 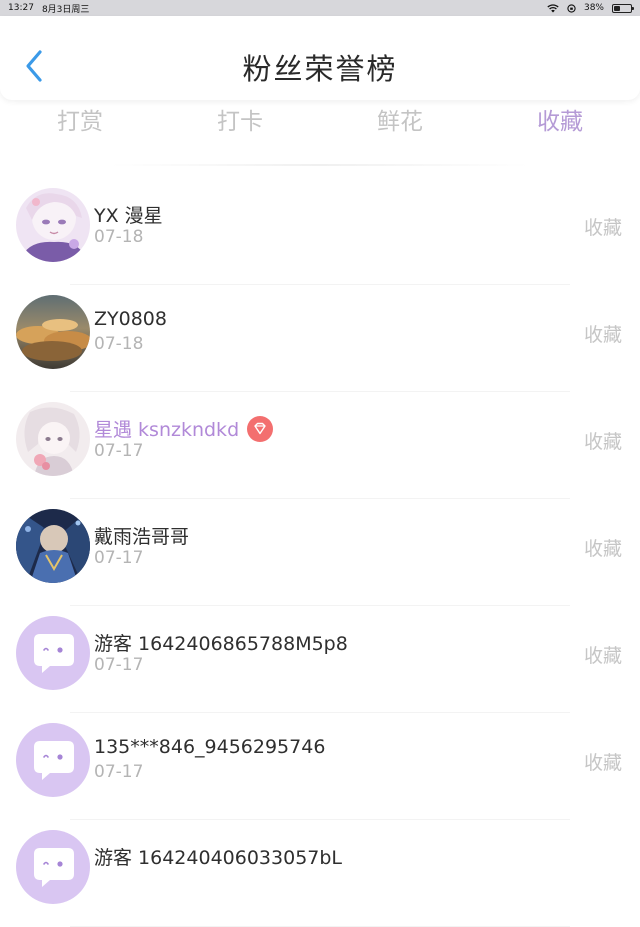 I want to click on tab-bar: 打赏 打卡 鲜花 收藏, so click(x=320, y=123).